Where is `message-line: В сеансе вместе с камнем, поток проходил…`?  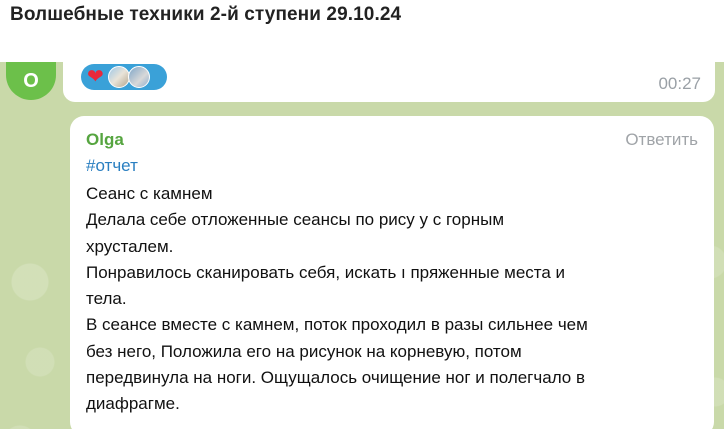 message-line: В сеансе вместе с камнем, поток проходил… is located at coordinates (337, 325).